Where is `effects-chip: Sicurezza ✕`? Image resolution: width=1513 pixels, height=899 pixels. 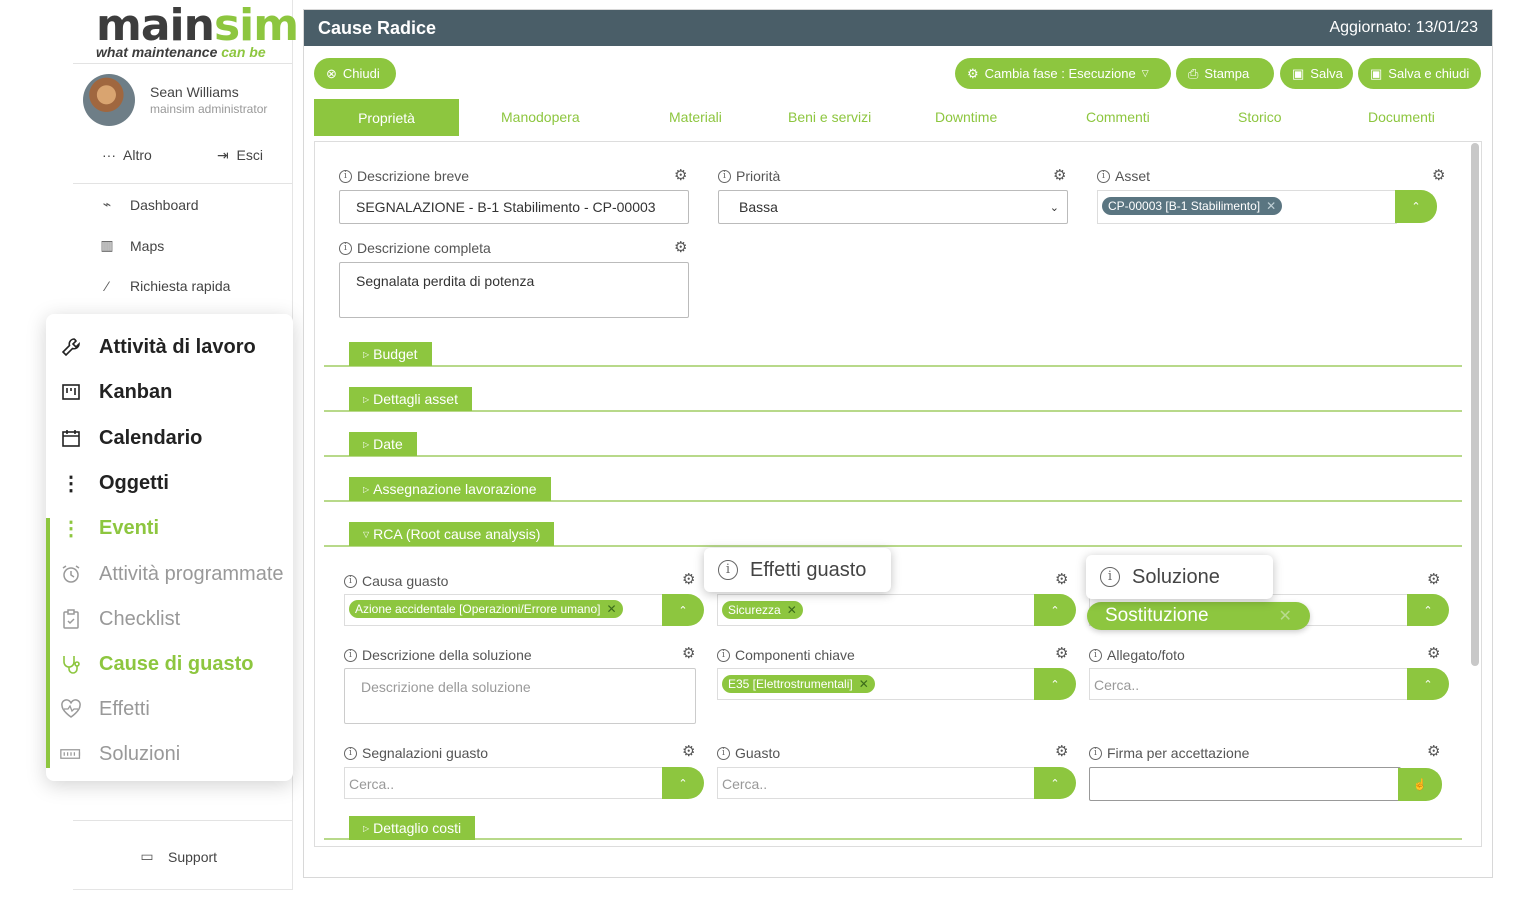 effects-chip: Sicurezza ✕ is located at coordinates (762, 610).